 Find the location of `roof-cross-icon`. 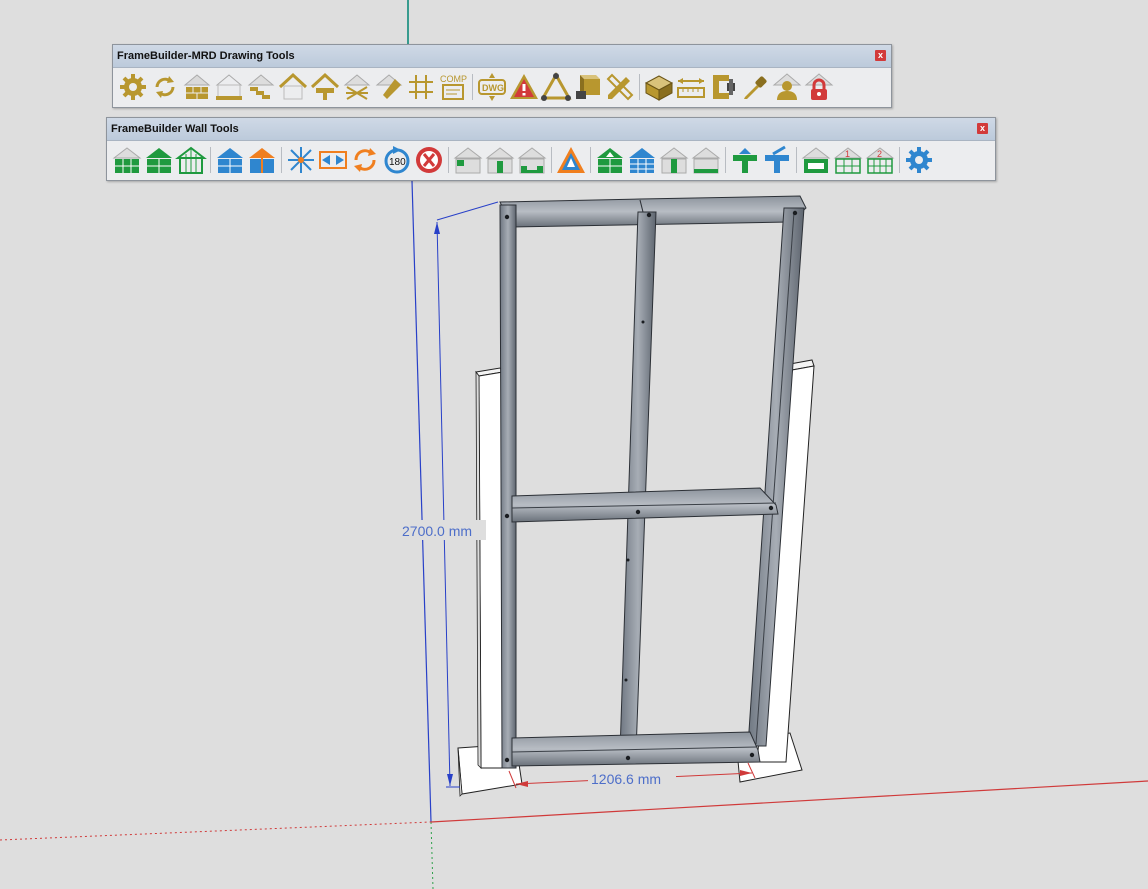

roof-cross-icon is located at coordinates (357, 87).